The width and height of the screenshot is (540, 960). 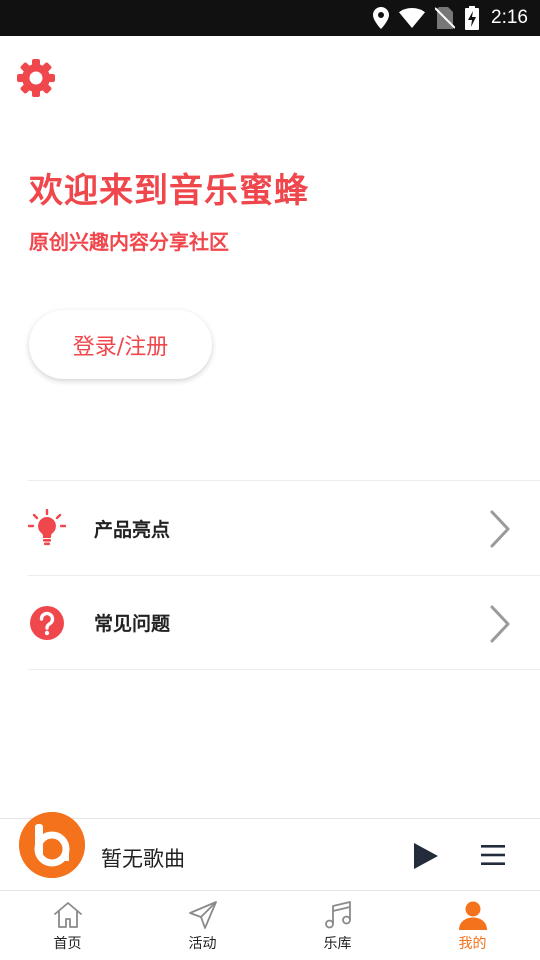 What do you see at coordinates (47, 527) in the screenshot?
I see `lightbulb-icon` at bounding box center [47, 527].